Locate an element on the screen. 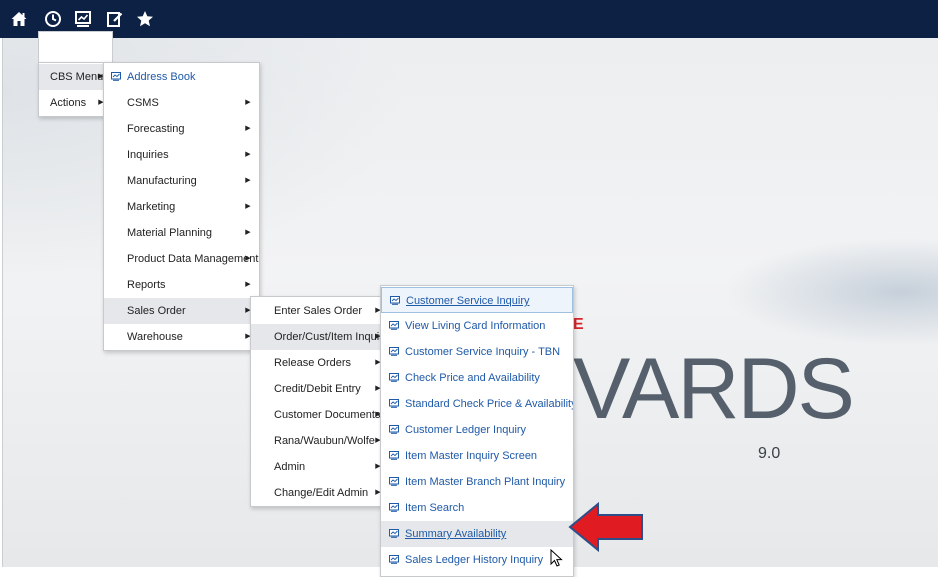  menu-item-item-search: Item Search is located at coordinates (477, 508).